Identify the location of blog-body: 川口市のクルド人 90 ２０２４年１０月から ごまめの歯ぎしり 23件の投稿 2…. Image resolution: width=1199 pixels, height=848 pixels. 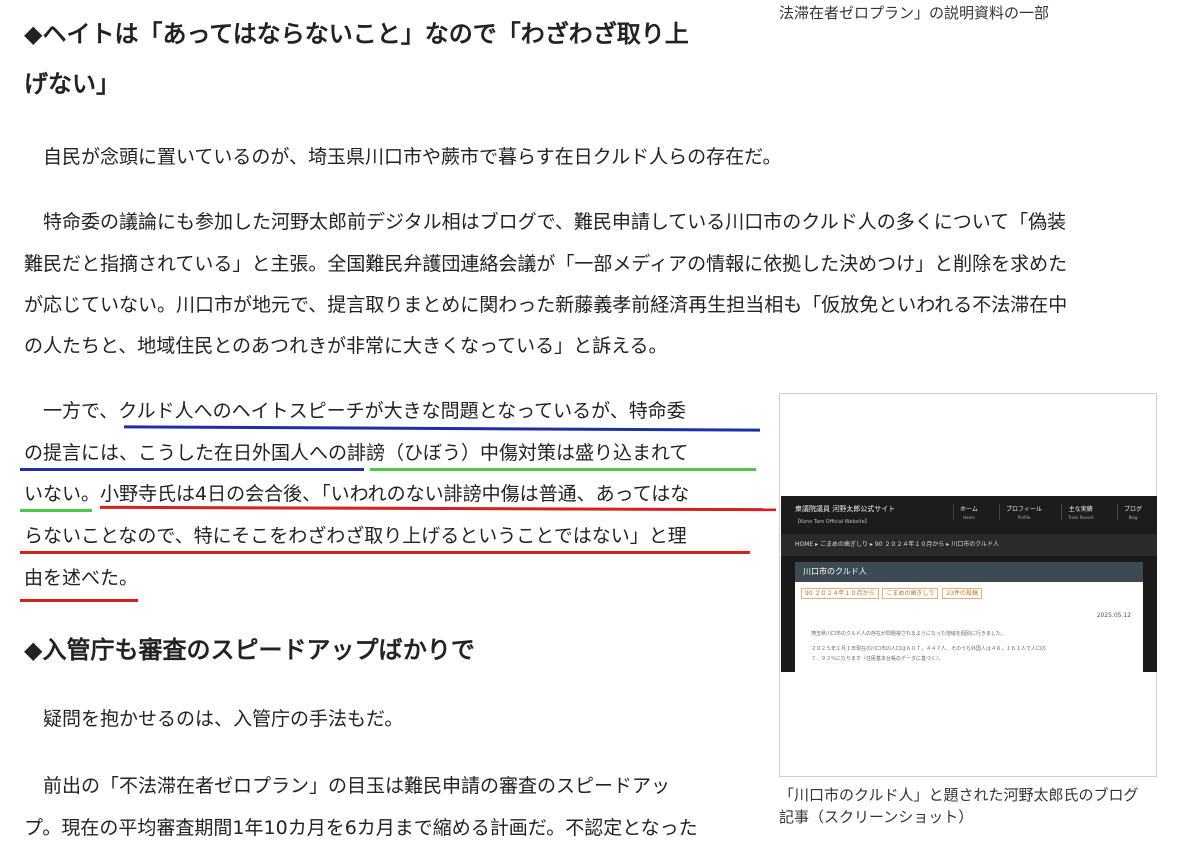
(969, 614).